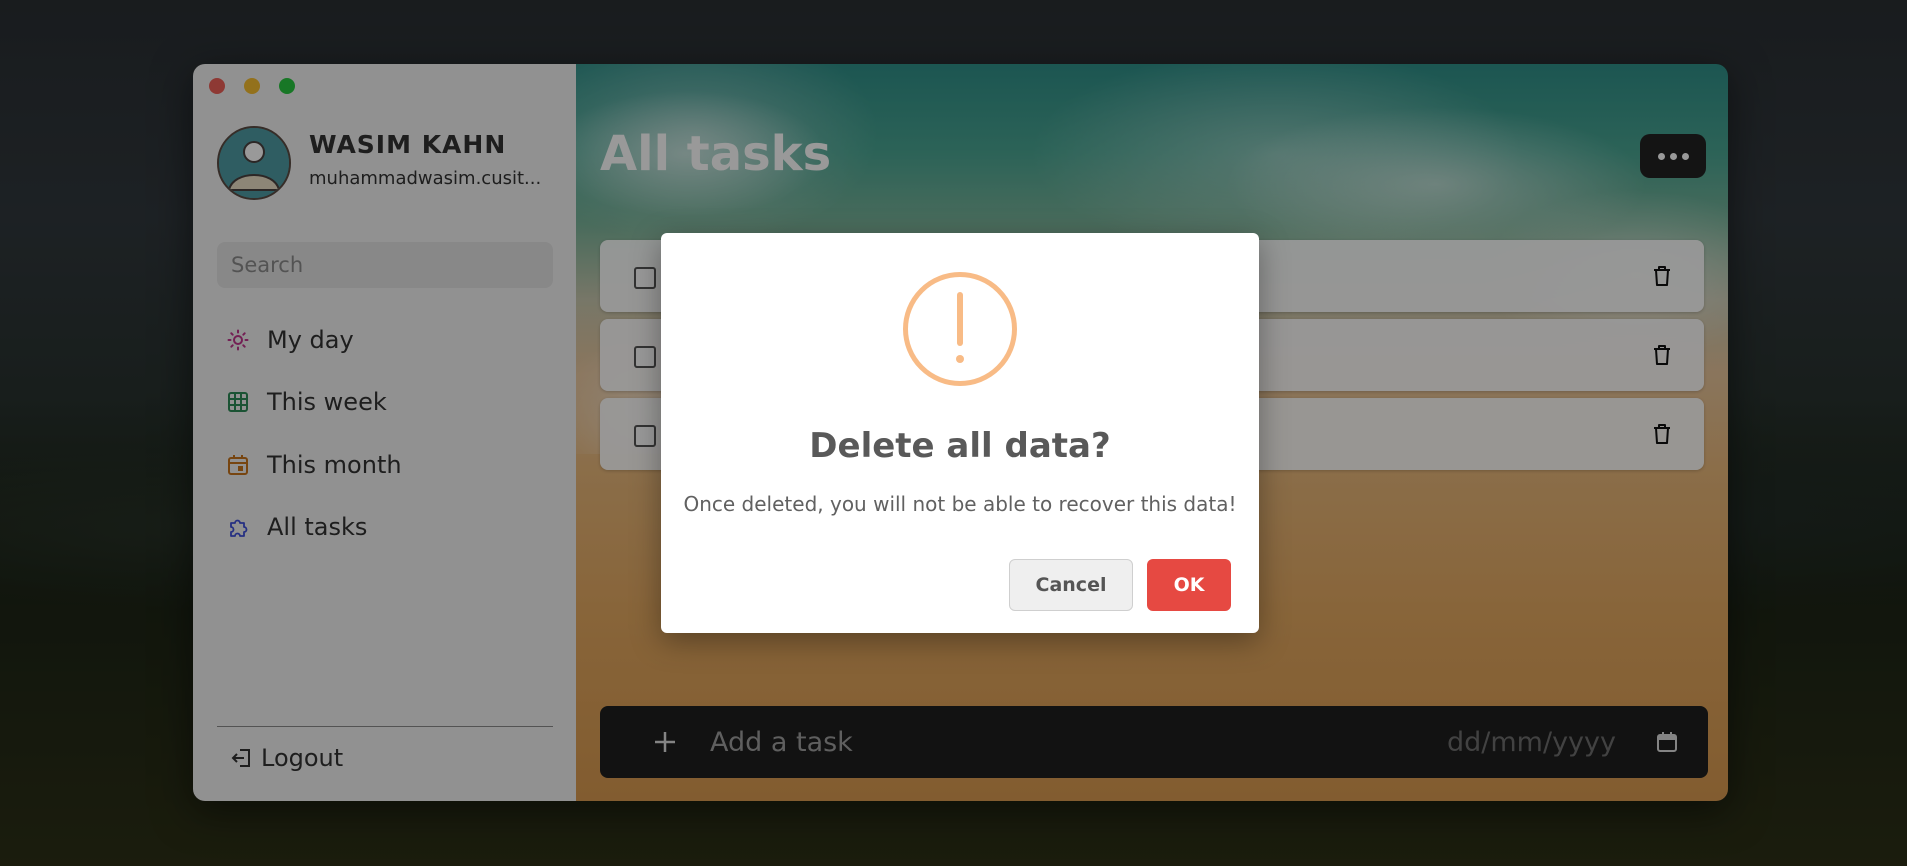 The image size is (1907, 866). I want to click on warning-icon-bar, so click(960, 319).